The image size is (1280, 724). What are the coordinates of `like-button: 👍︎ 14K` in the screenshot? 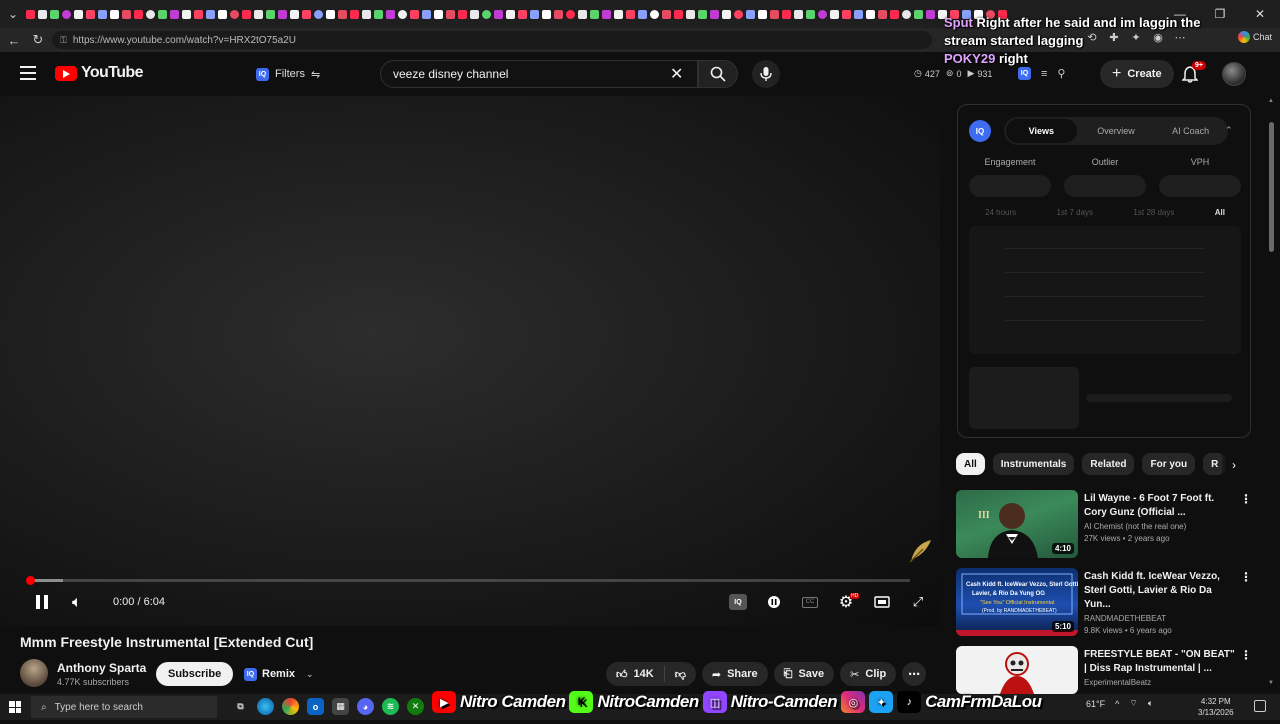 It's located at (635, 674).